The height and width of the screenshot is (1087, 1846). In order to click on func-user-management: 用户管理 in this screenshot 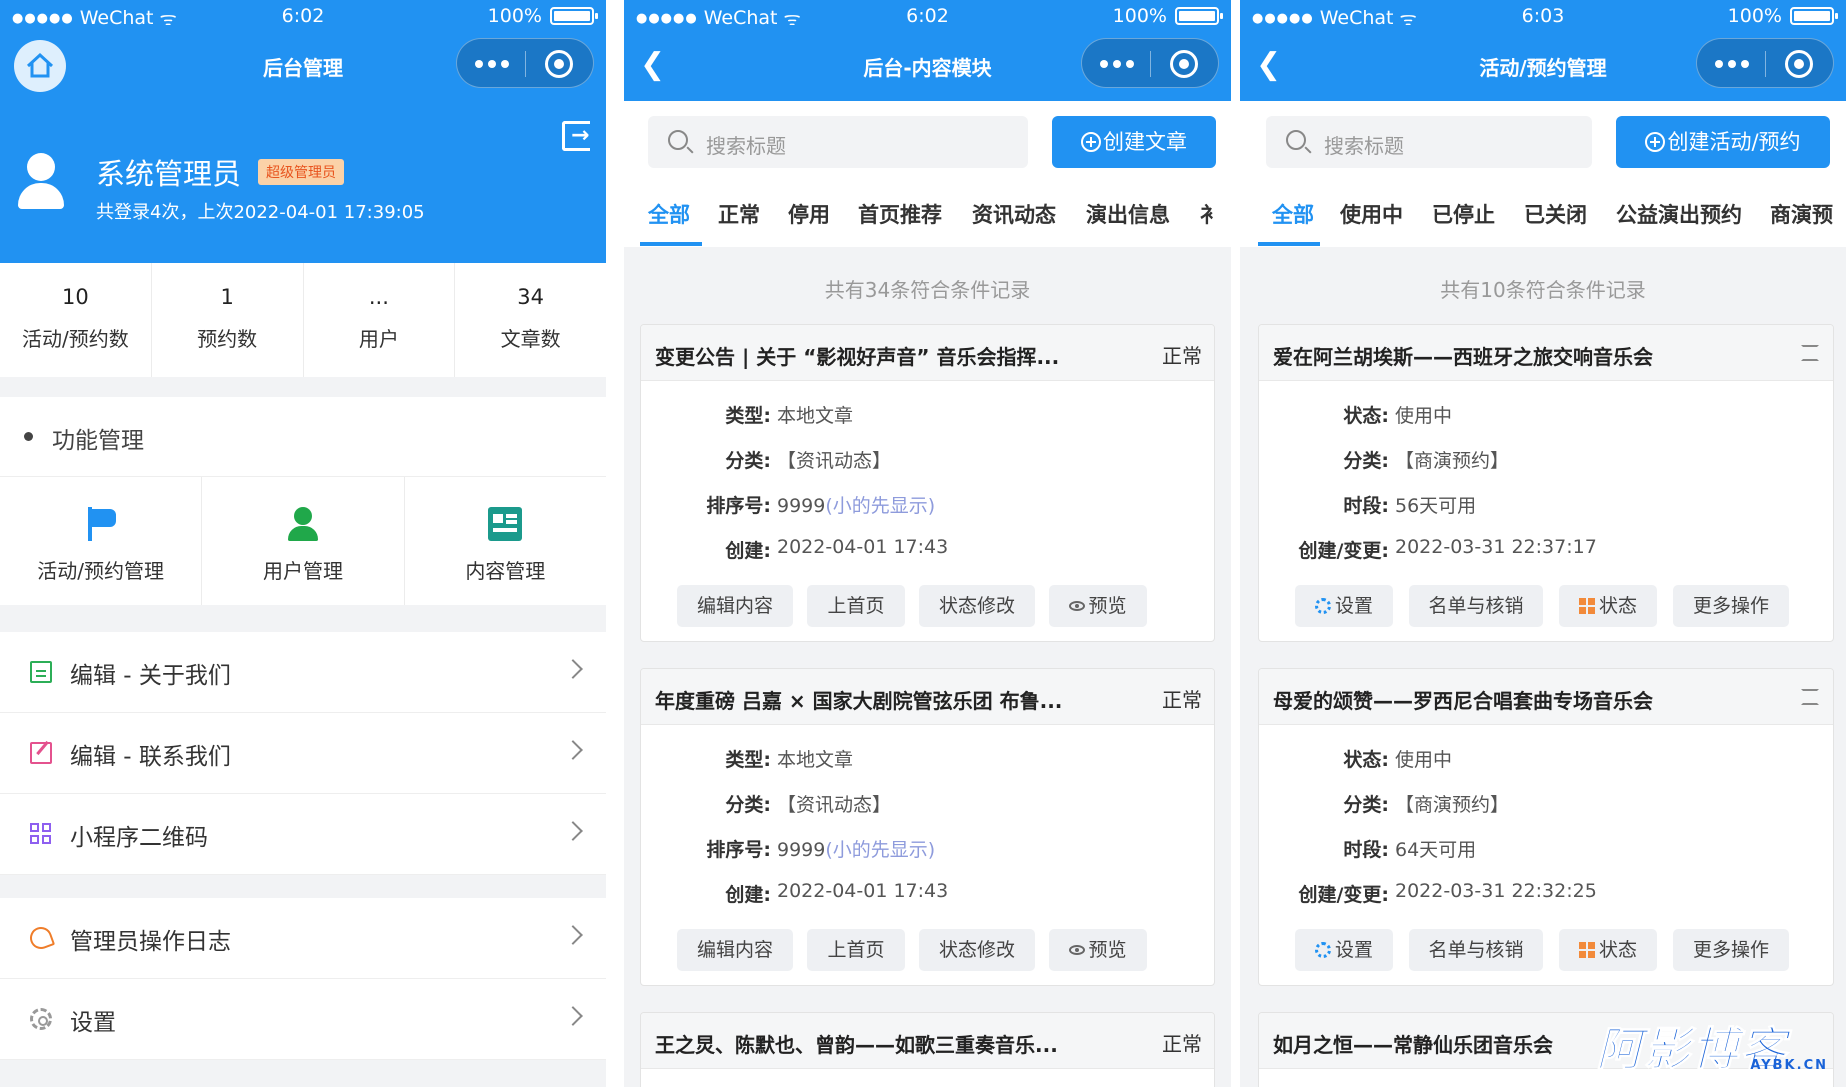, I will do `click(303, 541)`.